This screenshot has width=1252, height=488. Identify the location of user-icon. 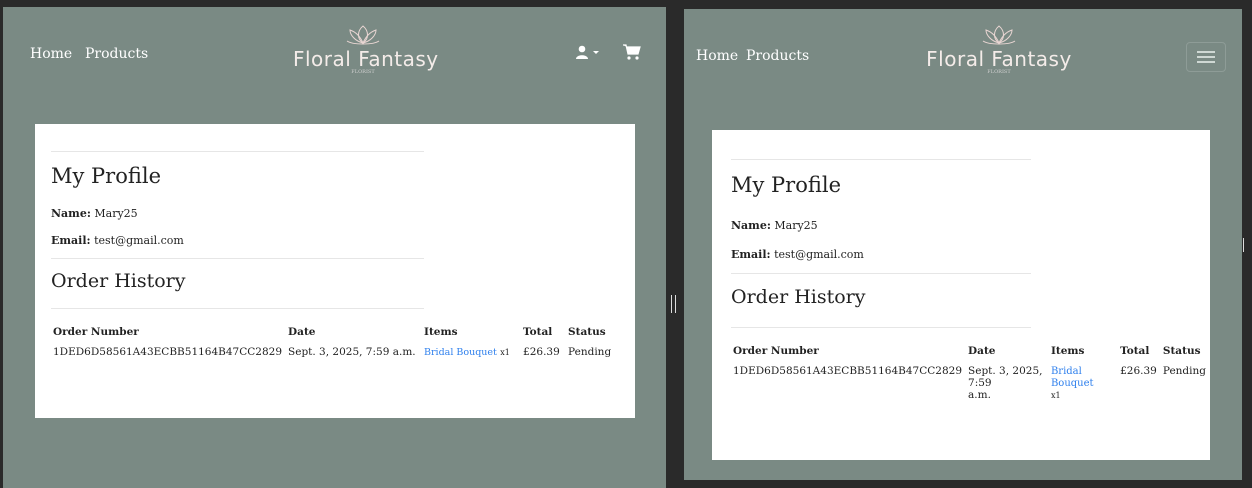
(587, 52).